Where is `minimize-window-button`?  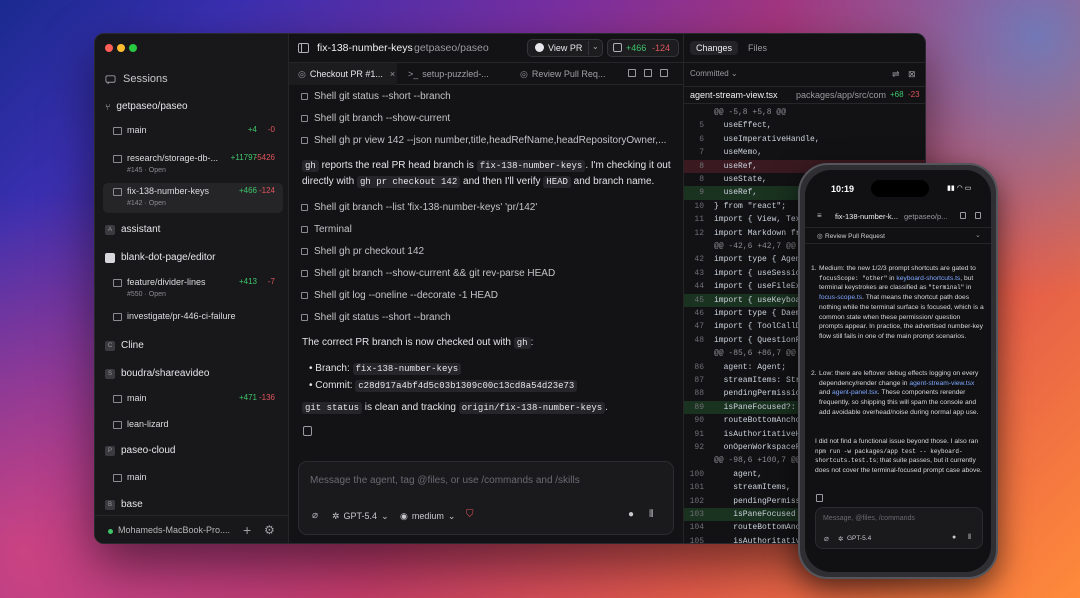 minimize-window-button is located at coordinates (121, 48).